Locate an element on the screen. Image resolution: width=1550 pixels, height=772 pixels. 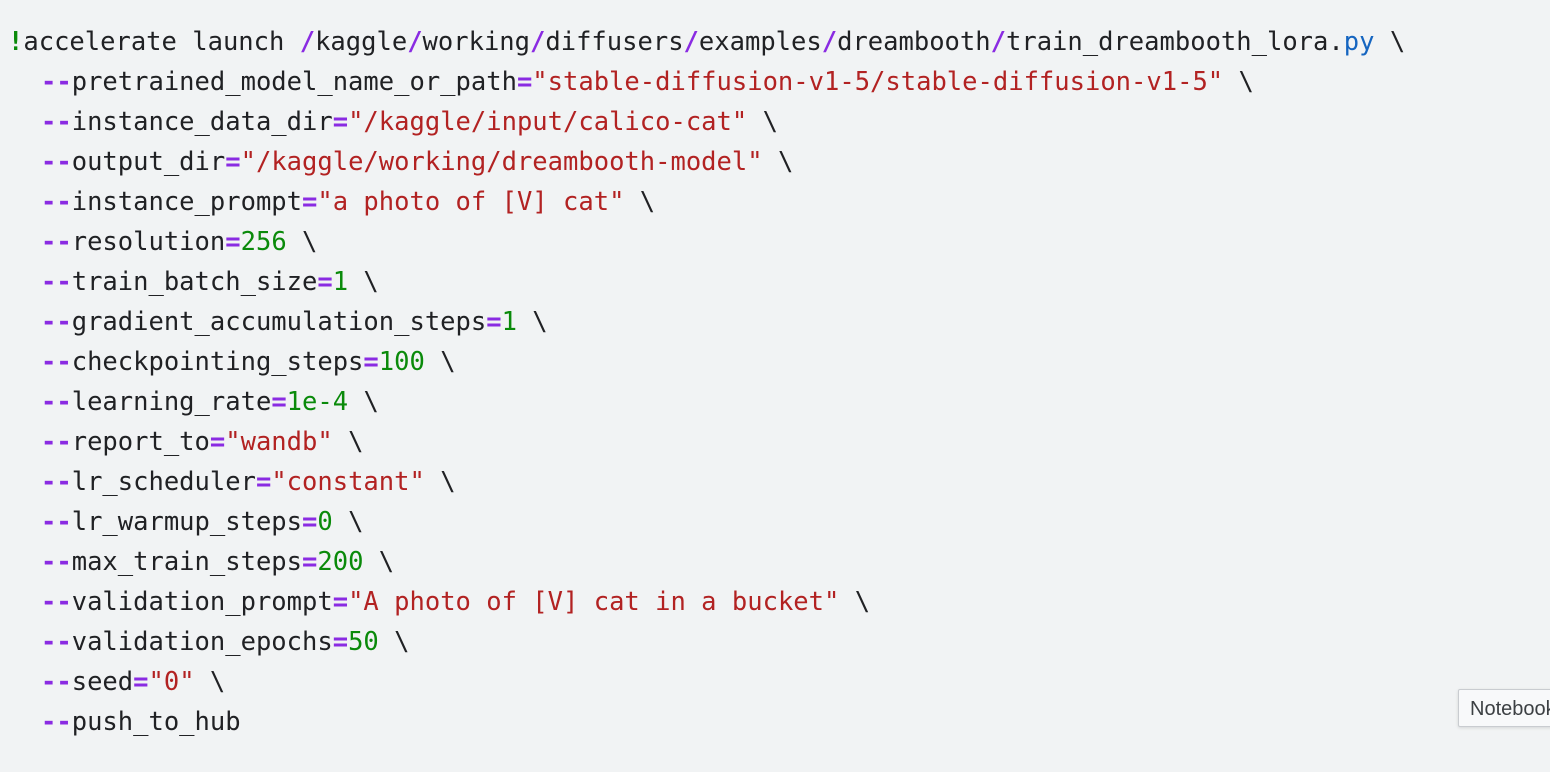
code-line: --lr_warmup_steps=0 \ is located at coordinates (778, 522).